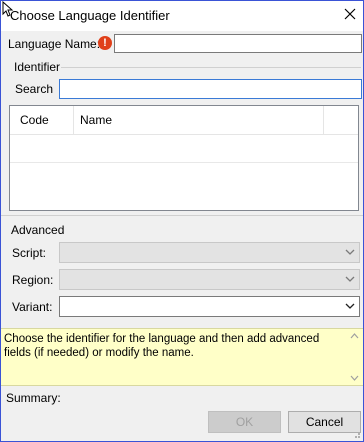  I want to click on summary-label: Summary:, so click(33, 398).